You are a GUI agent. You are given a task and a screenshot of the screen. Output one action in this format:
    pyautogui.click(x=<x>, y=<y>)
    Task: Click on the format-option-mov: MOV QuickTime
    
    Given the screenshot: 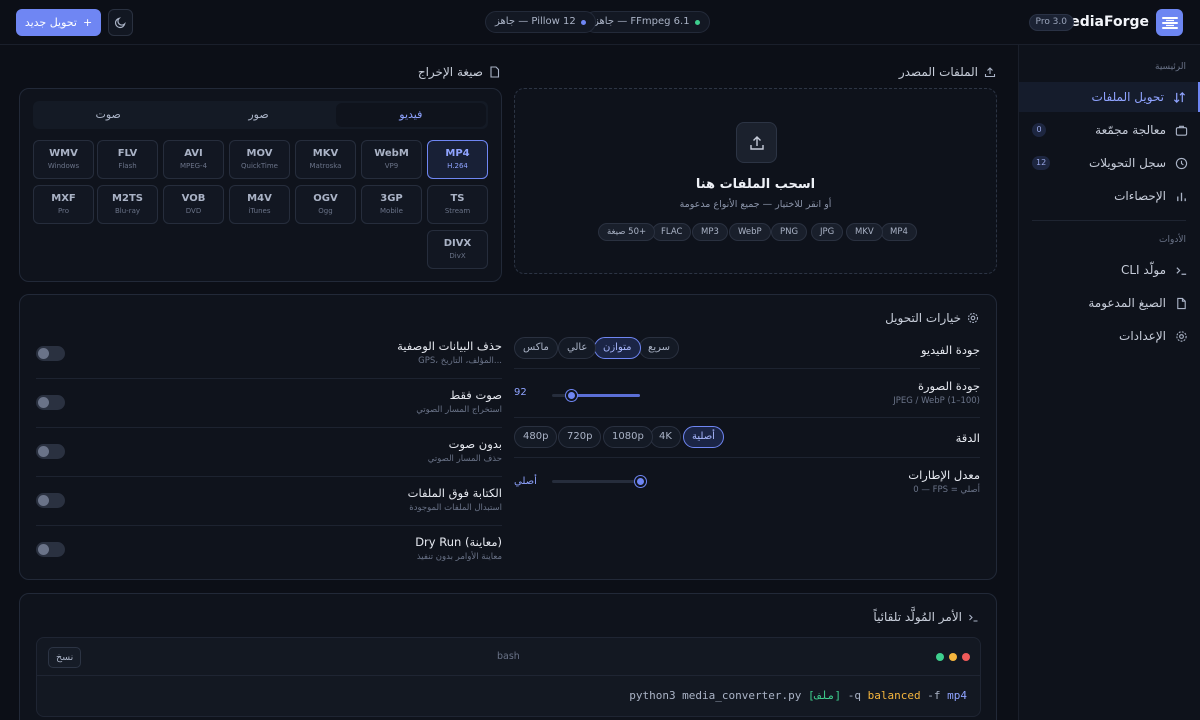 What is the action you would take?
    pyautogui.click(x=259, y=159)
    